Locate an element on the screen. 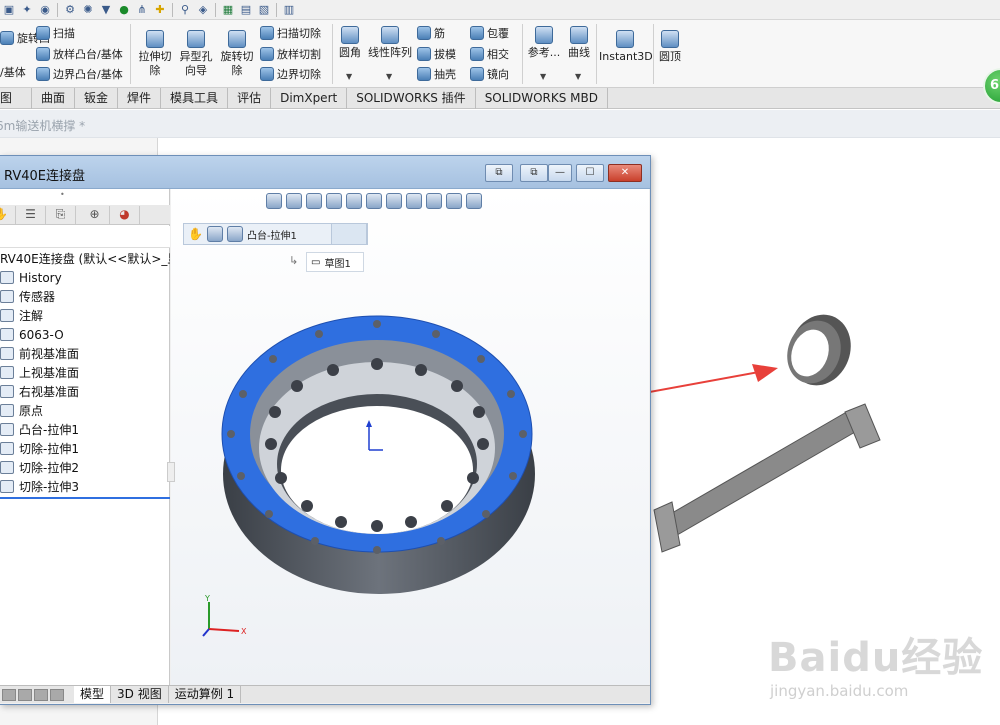 Image resolution: width=1000 pixels, height=725 pixels. loft-cut-button: 放样切割 is located at coordinates (290, 54).